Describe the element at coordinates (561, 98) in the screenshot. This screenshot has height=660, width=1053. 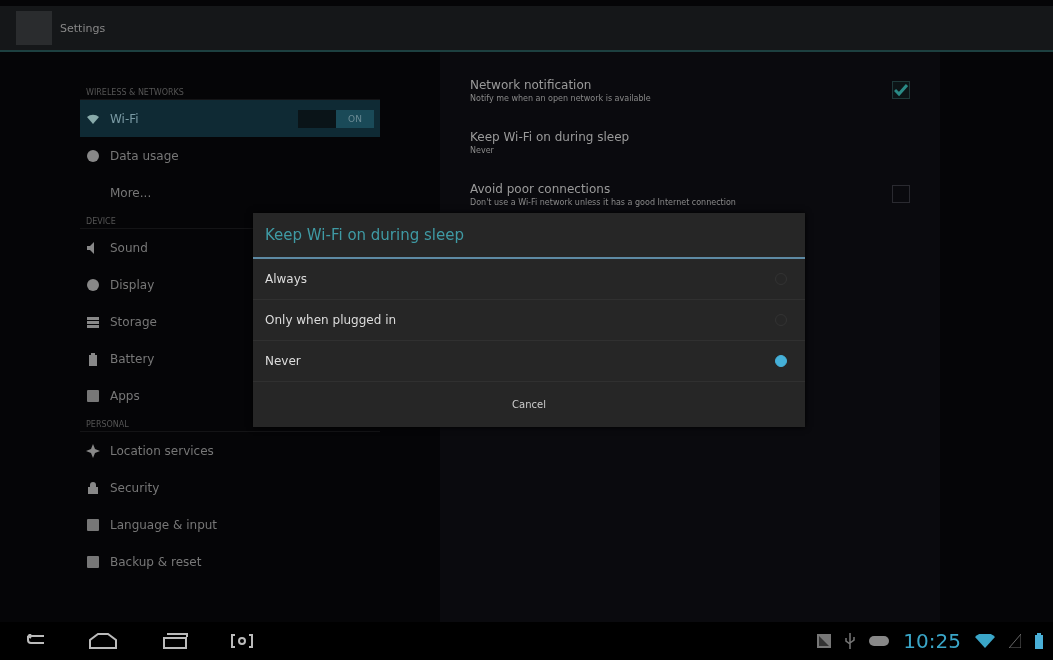
I see `setting-summary: Notify me when an open network is available` at that location.